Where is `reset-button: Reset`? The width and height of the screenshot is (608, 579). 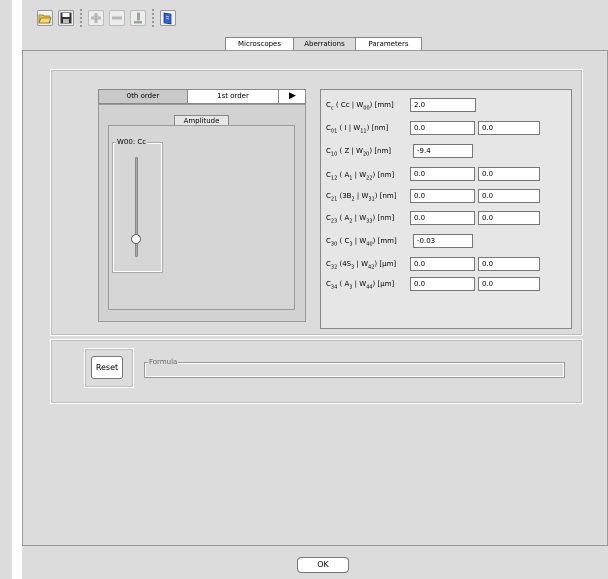
reset-button: Reset is located at coordinates (107, 367).